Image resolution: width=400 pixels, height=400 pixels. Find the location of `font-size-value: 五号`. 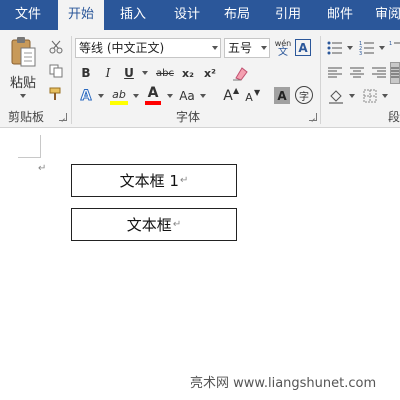

font-size-value: 五号 is located at coordinates (240, 48).